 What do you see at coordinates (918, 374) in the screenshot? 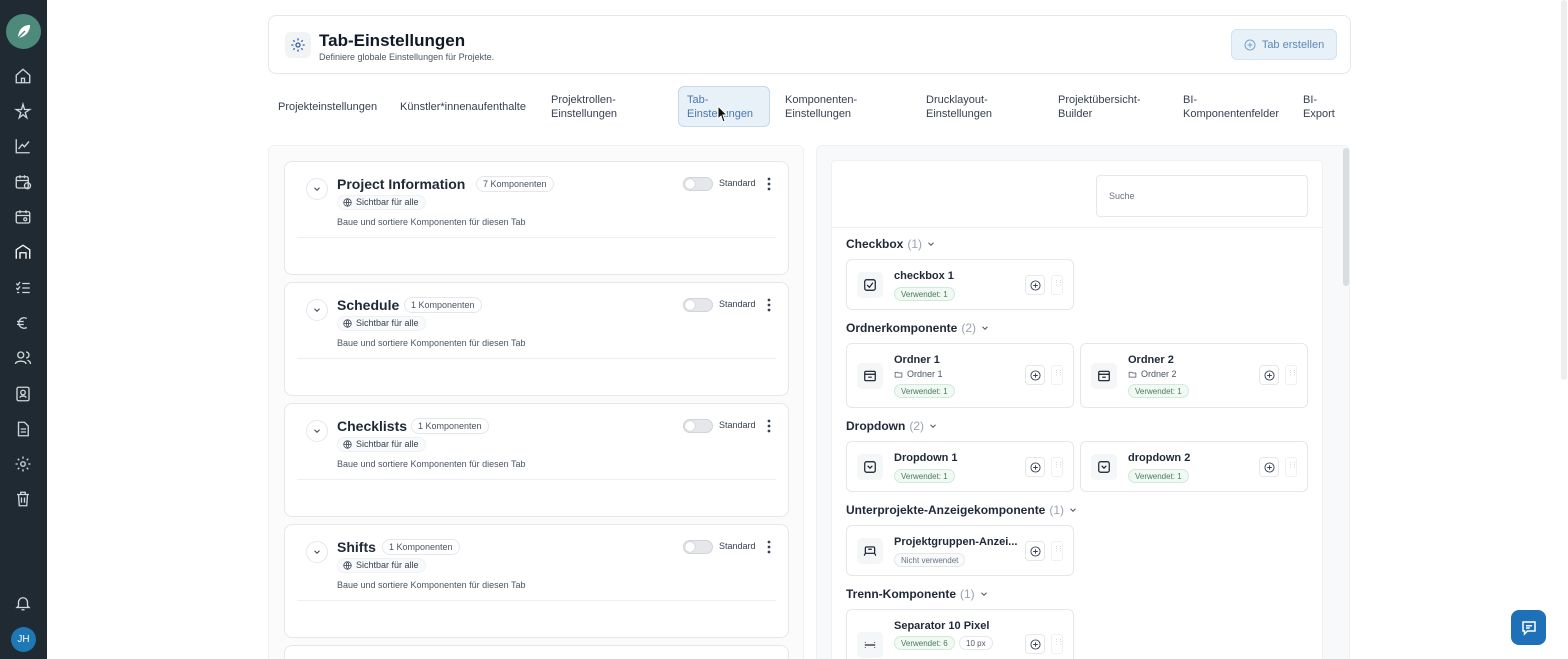
I see `folder-label: Ordner 1` at bounding box center [918, 374].